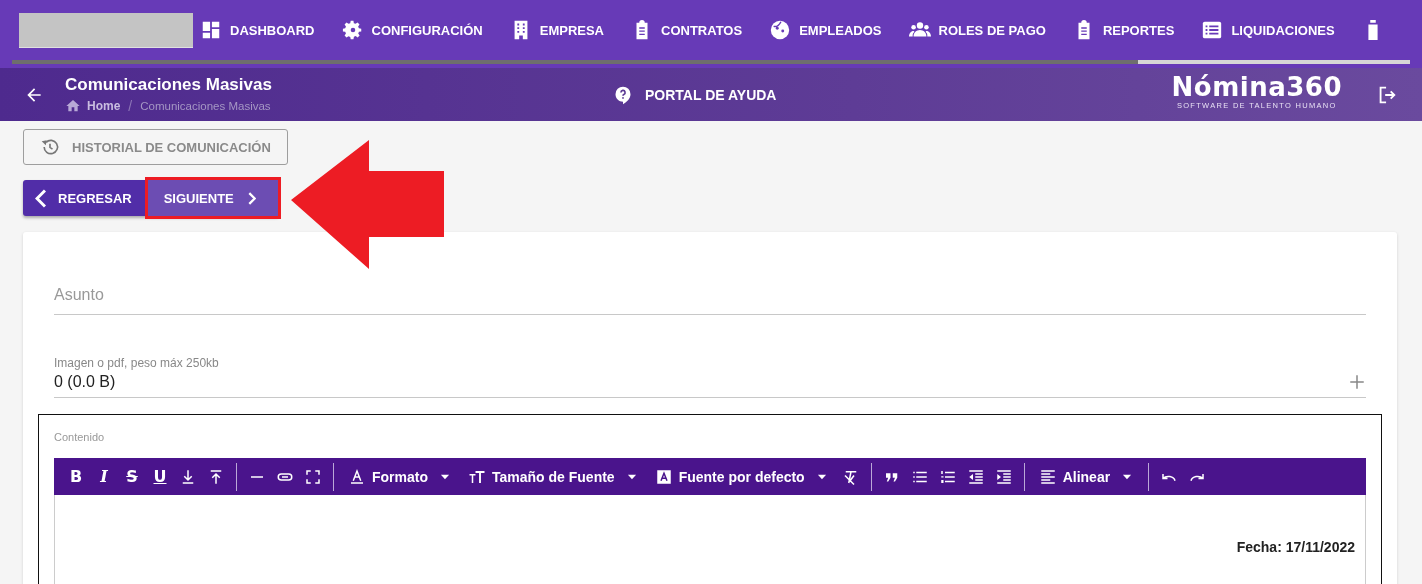 The image size is (1422, 584). Describe the element at coordinates (556, 30) in the screenshot. I see `nav-item: EMPRESA` at that location.